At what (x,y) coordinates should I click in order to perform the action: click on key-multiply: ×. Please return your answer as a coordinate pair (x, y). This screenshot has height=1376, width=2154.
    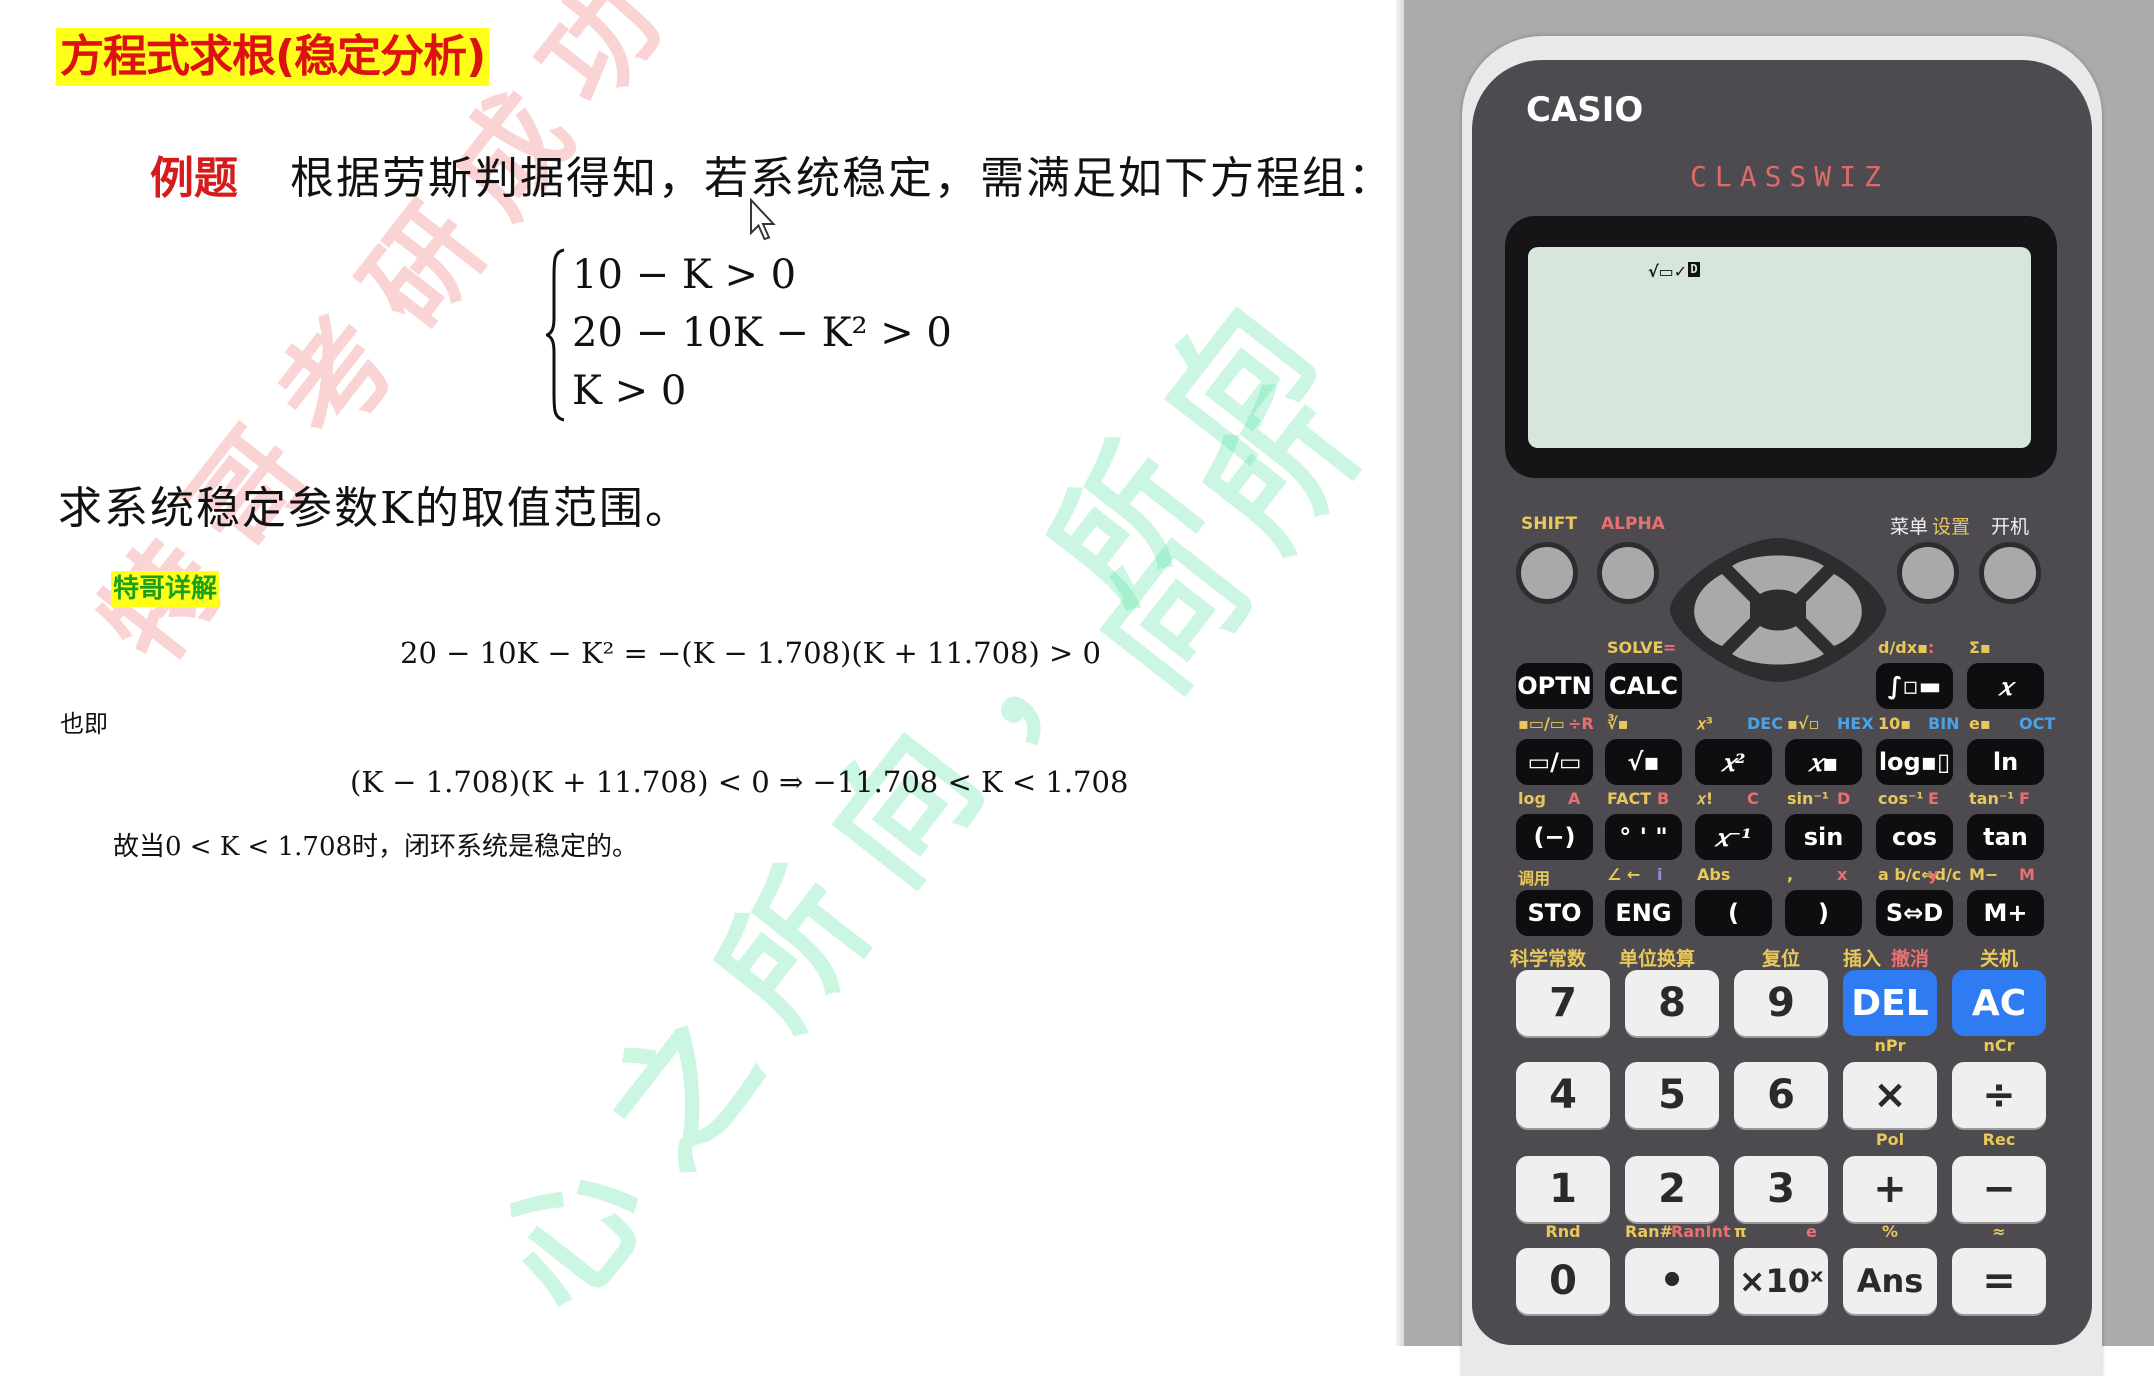
    Looking at the image, I should click on (1890, 1095).